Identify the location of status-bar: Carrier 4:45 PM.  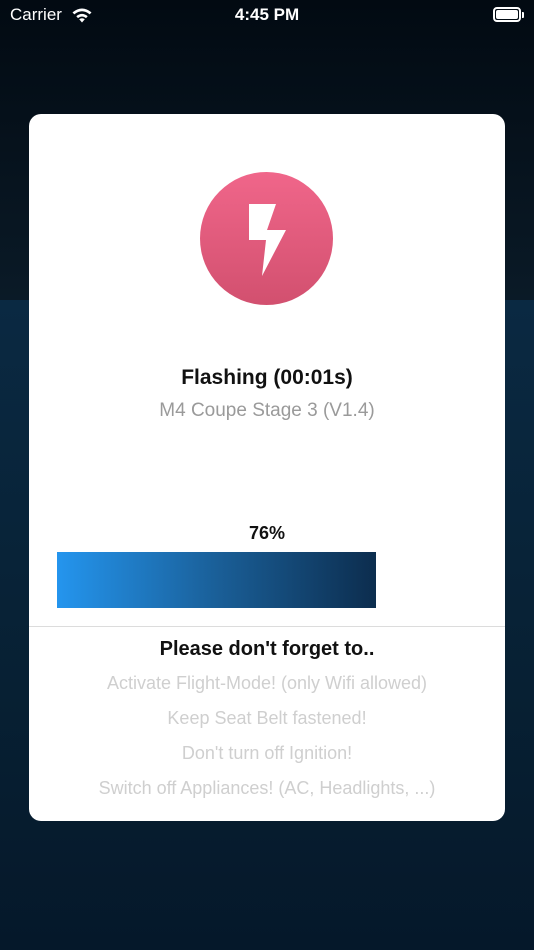
(267, 16).